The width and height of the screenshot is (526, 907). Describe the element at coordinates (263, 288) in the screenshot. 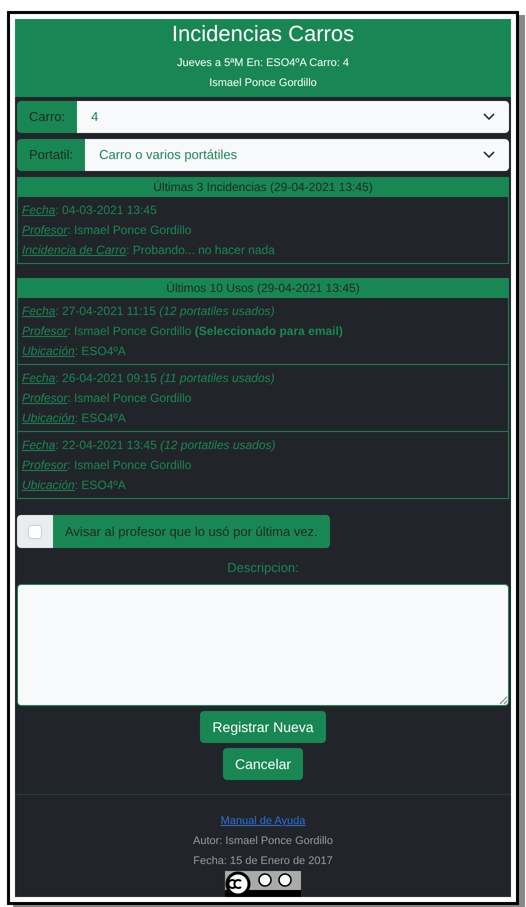

I see `section-header: Últimos 10 Usos (29-04-2021 13:45)` at that location.